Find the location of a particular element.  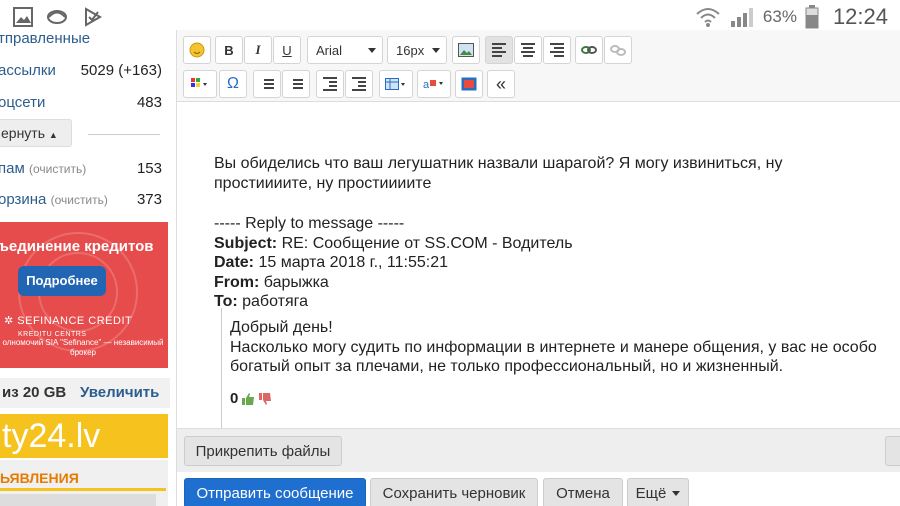

outdent-button is located at coordinates (330, 84).